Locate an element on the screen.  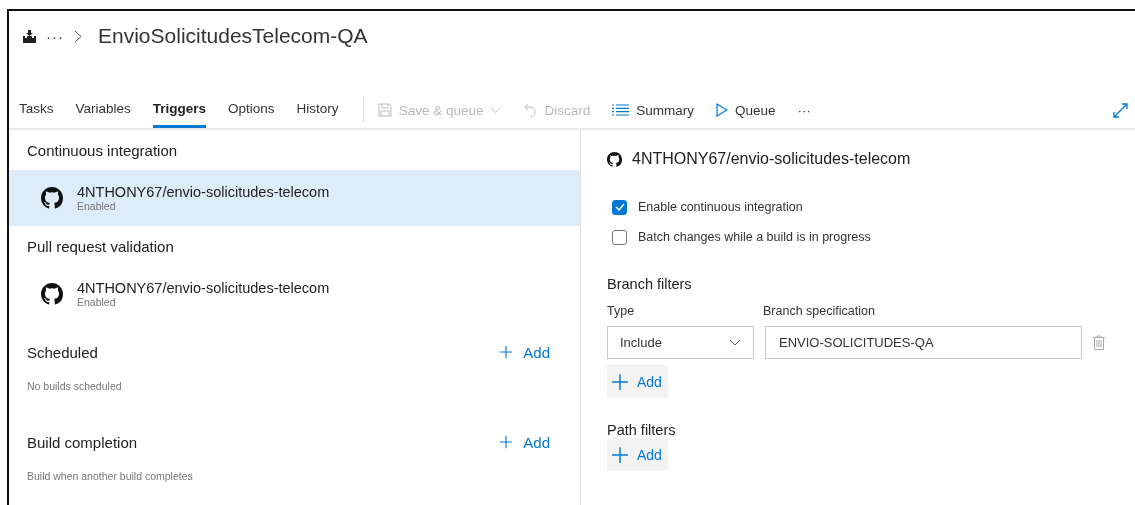
summary-button: Summary is located at coordinates (653, 110).